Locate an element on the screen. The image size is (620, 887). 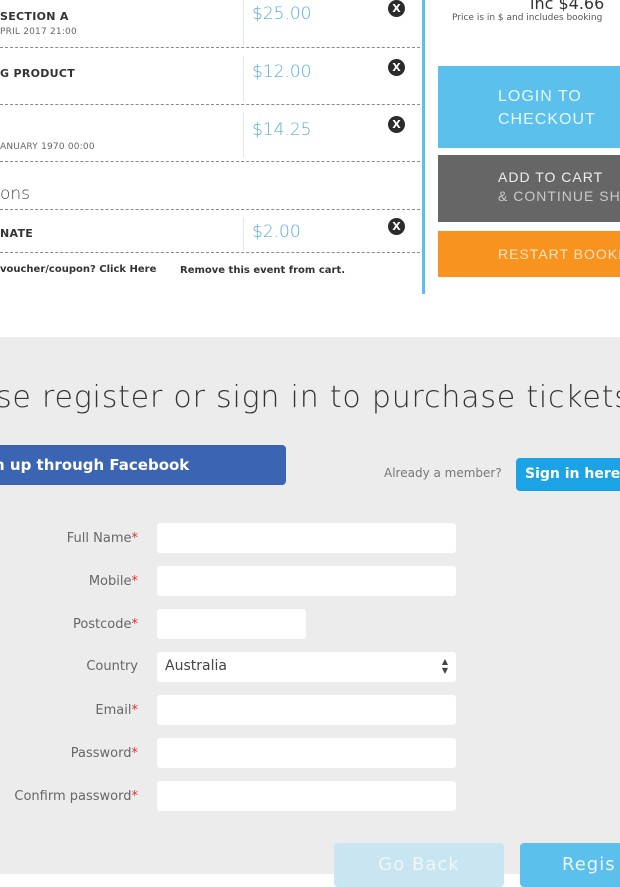
cart-item-title: G PRODUCT is located at coordinates (38, 73).